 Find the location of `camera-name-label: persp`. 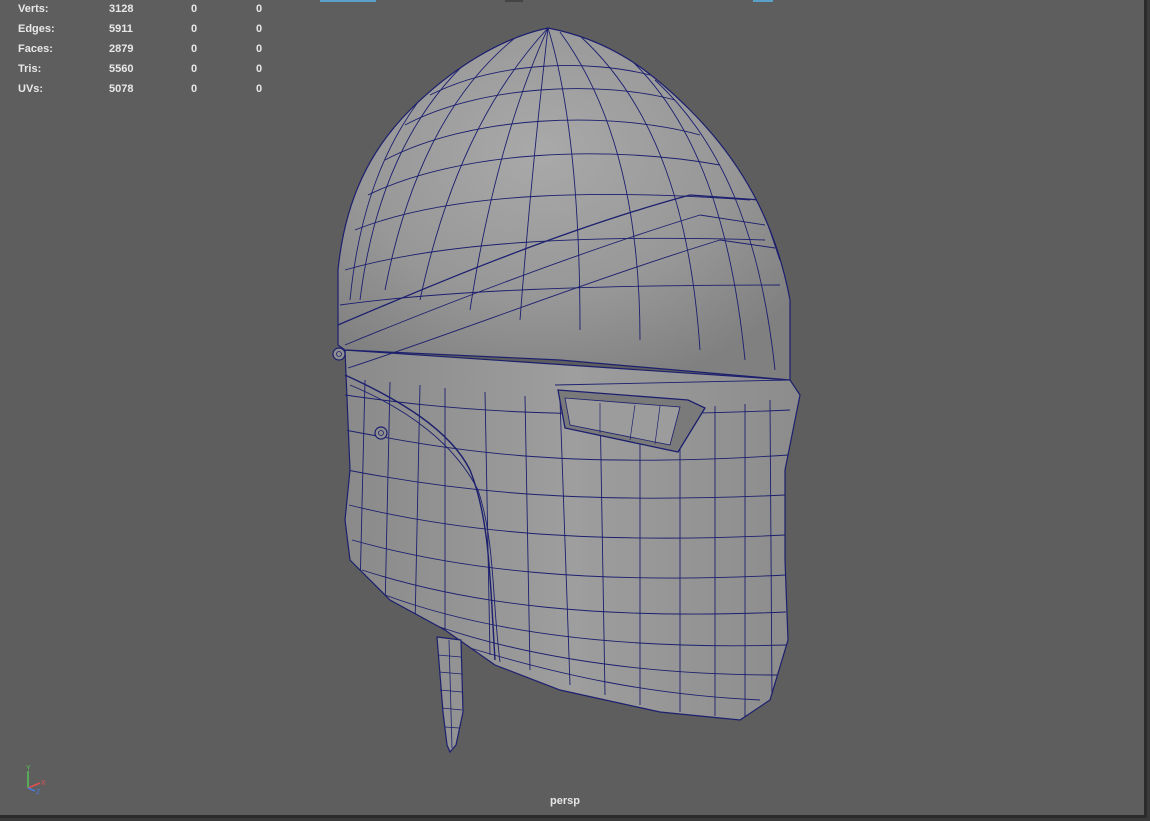

camera-name-label: persp is located at coordinates (565, 801).